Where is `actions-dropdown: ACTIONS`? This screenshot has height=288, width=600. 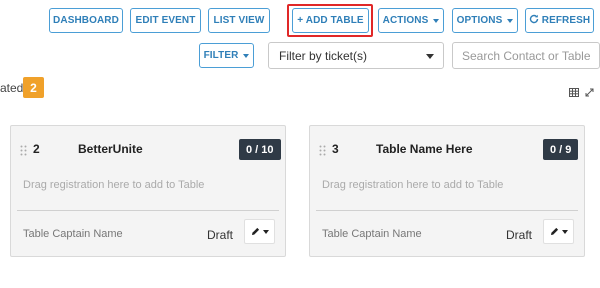 actions-dropdown: ACTIONS is located at coordinates (411, 20).